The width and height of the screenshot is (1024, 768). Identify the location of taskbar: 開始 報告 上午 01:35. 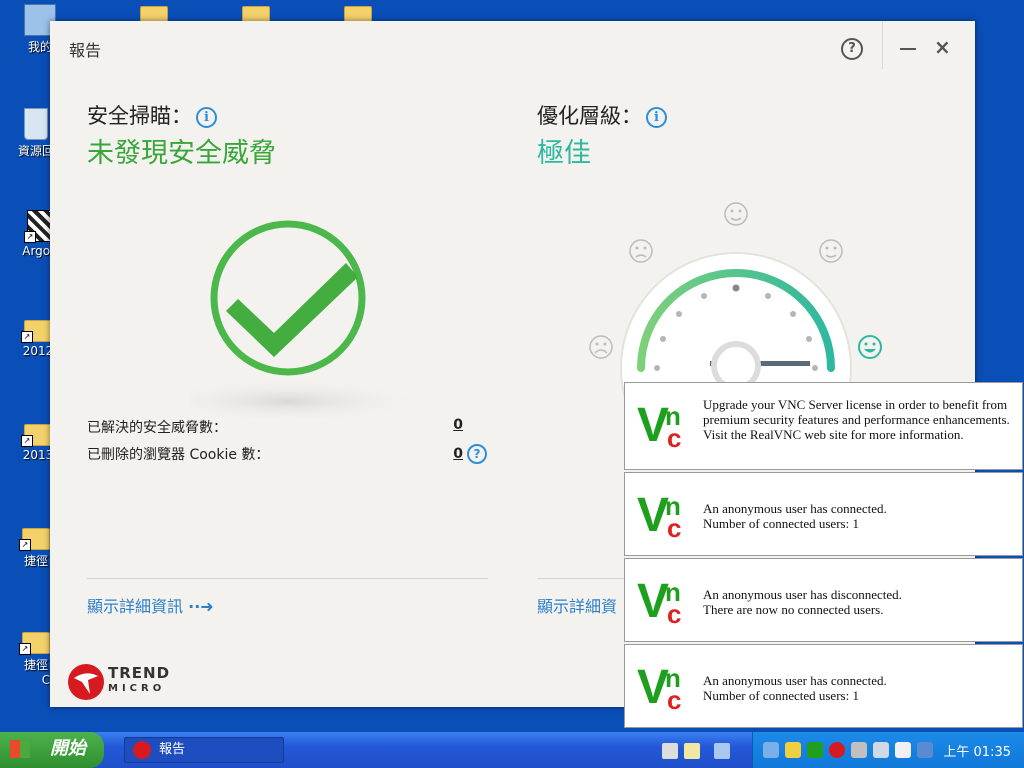
(512, 750).